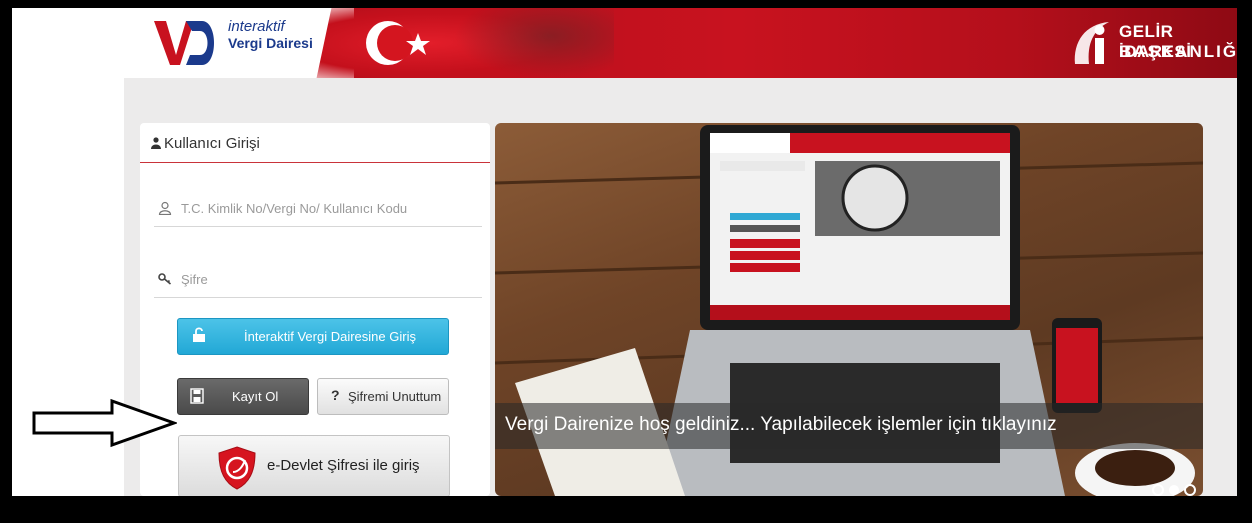 The width and height of the screenshot is (1252, 523). I want to click on password-input, so click(326, 279).